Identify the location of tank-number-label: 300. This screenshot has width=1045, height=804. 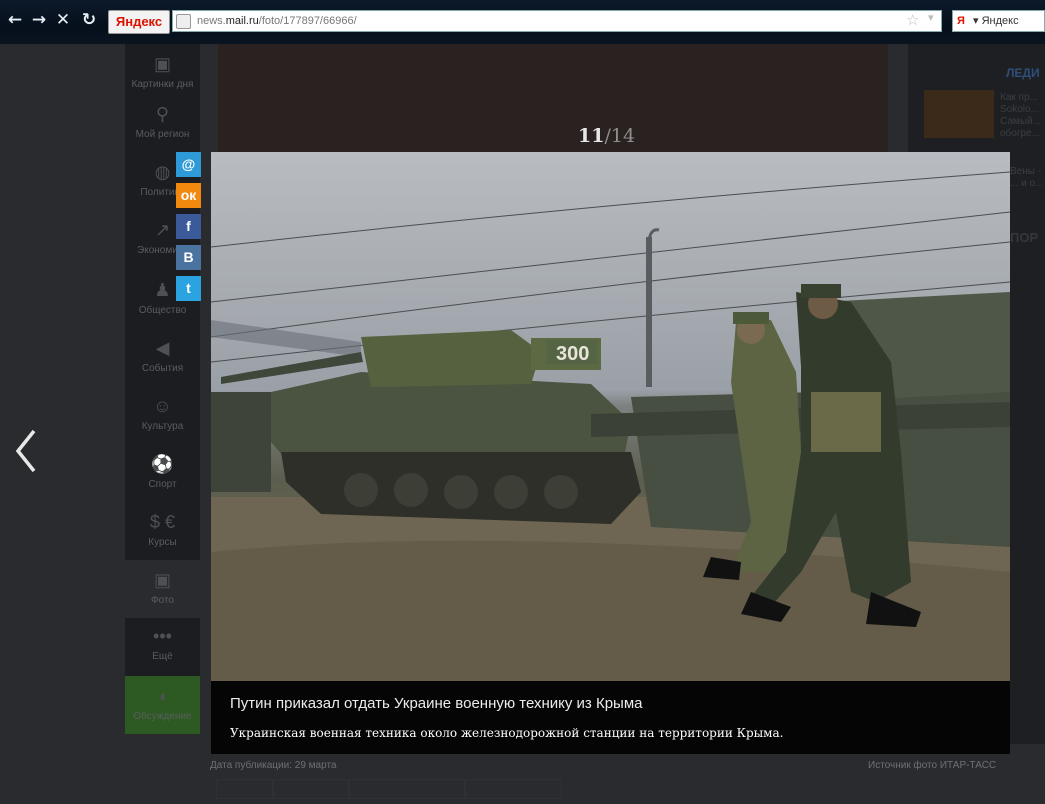
(572, 354).